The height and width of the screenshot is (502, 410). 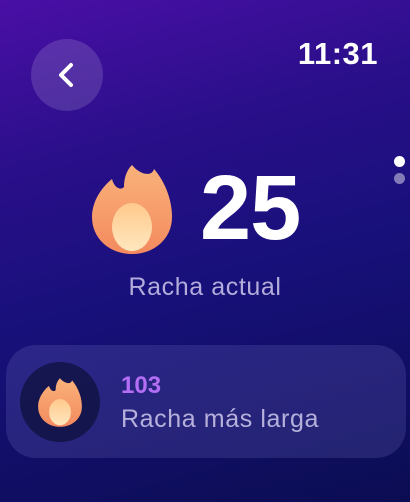 What do you see at coordinates (205, 287) in the screenshot?
I see `current-streak-label: Racha actual` at bounding box center [205, 287].